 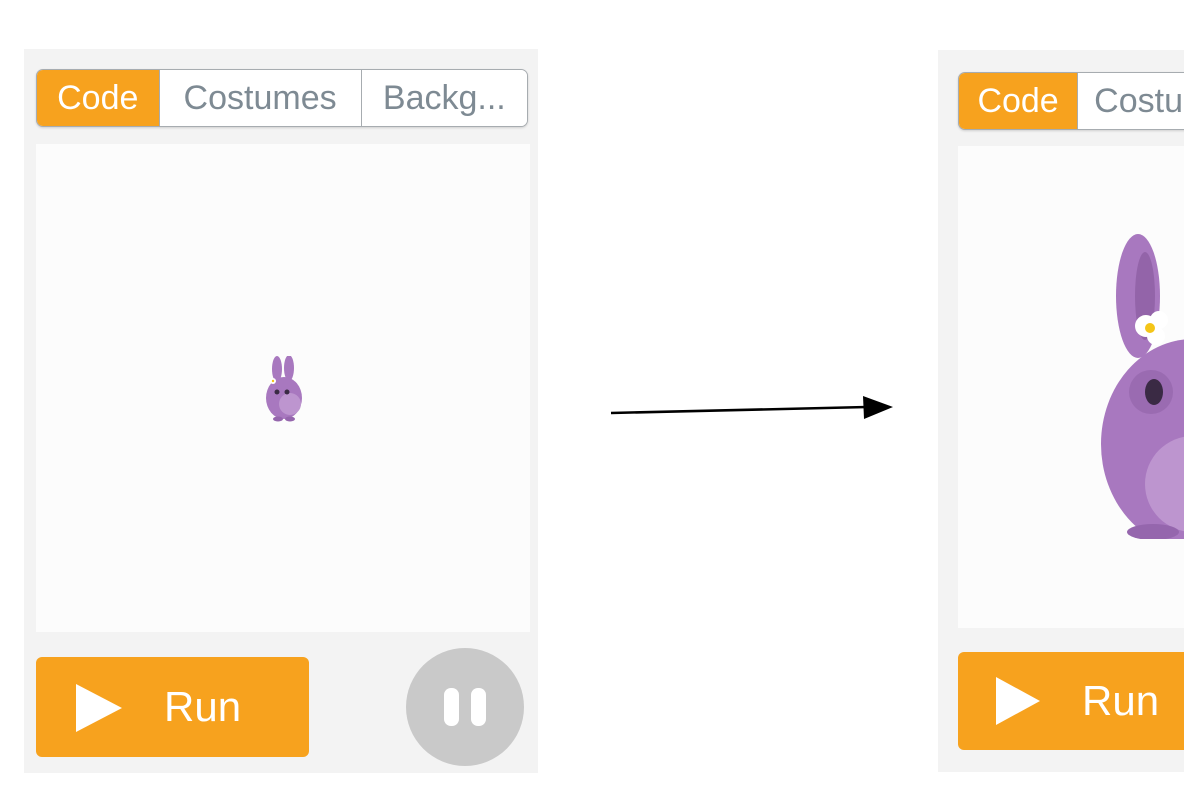 I want to click on pause-icon-bar-right, so click(x=478, y=707).